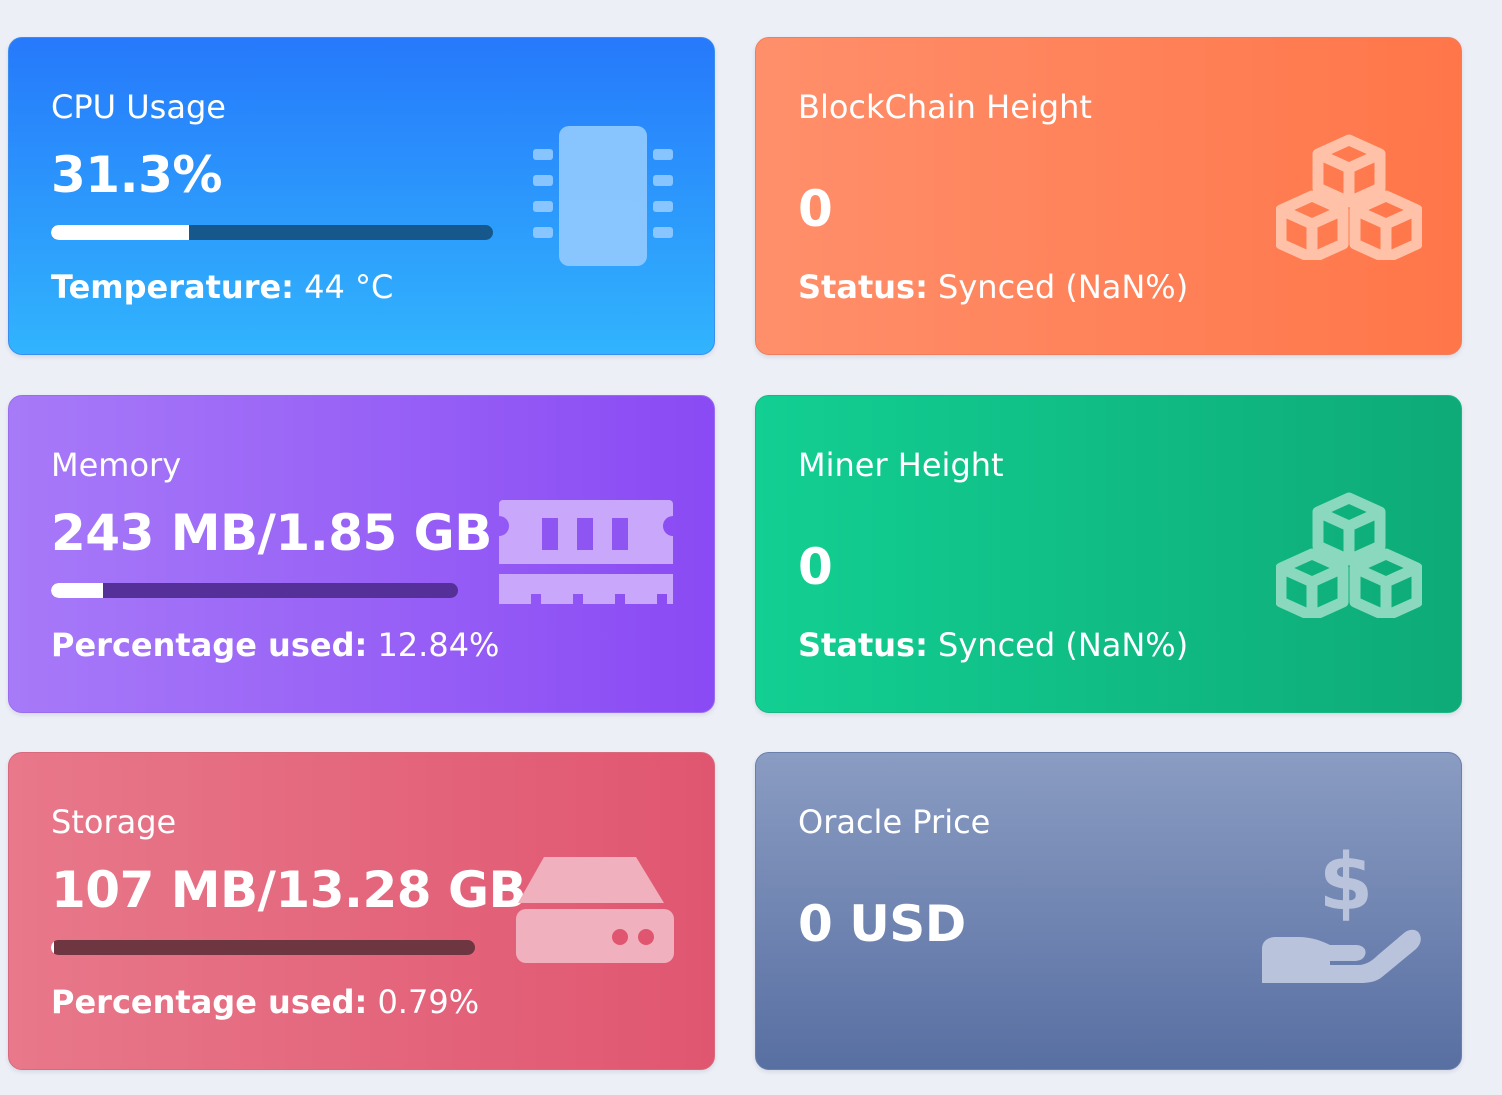  I want to click on miner-height-title: Miner Height, so click(901, 465).